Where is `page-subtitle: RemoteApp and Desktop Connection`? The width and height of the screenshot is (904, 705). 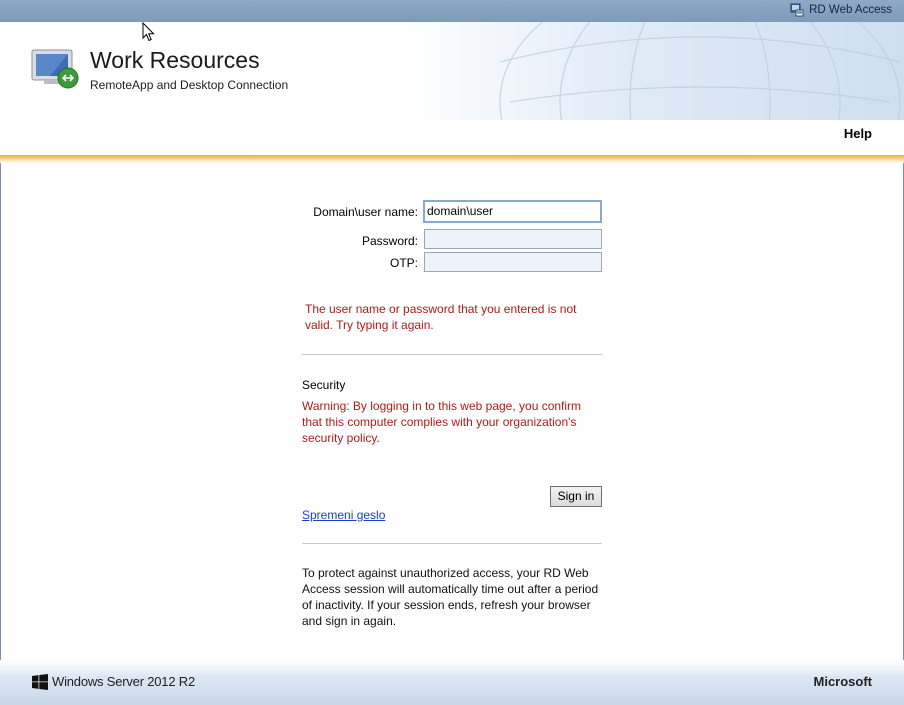 page-subtitle: RemoteApp and Desktop Connection is located at coordinates (189, 85).